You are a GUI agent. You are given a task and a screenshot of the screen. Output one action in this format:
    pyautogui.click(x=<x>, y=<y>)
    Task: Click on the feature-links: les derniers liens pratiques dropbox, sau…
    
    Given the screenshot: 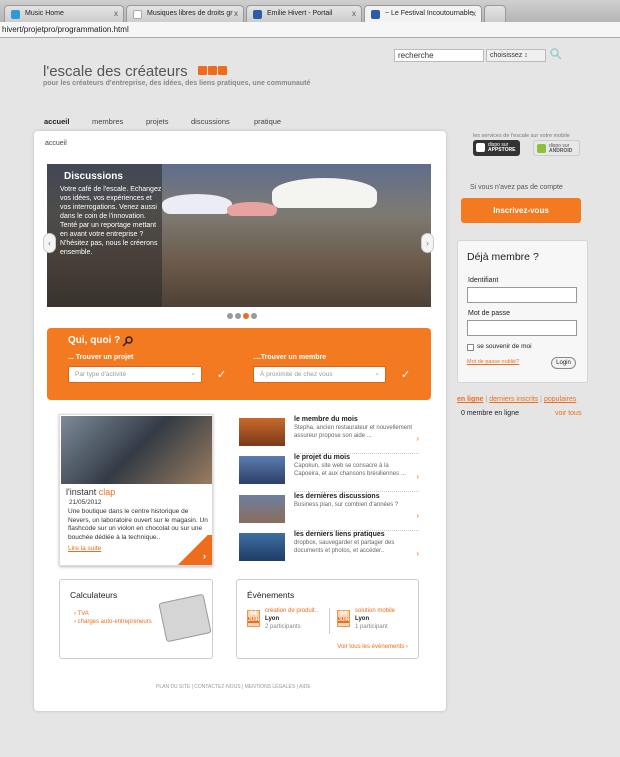 What is the action you would take?
    pyautogui.click(x=329, y=548)
    